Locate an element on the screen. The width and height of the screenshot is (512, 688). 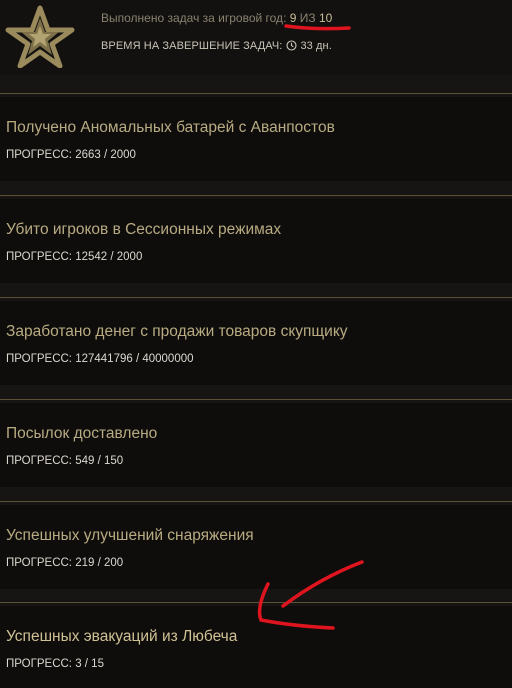
time-remaining-label: ВРЕМЯ НА ЗАВЕРШЕНИЕ ЗАДАЧ: is located at coordinates (192, 46).